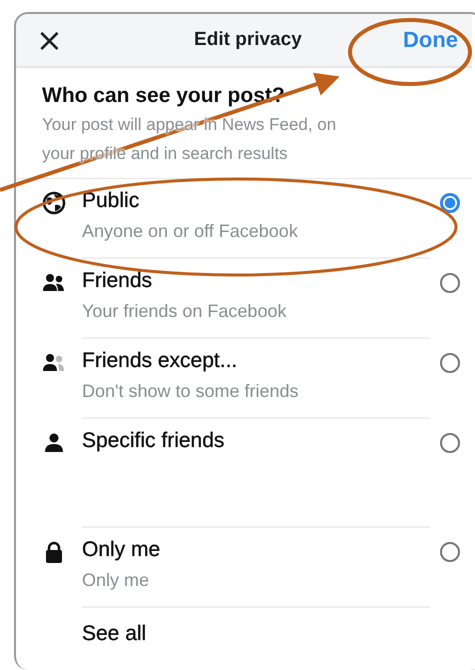  I want to click on dialog-title: Edit privacy, so click(248, 40).